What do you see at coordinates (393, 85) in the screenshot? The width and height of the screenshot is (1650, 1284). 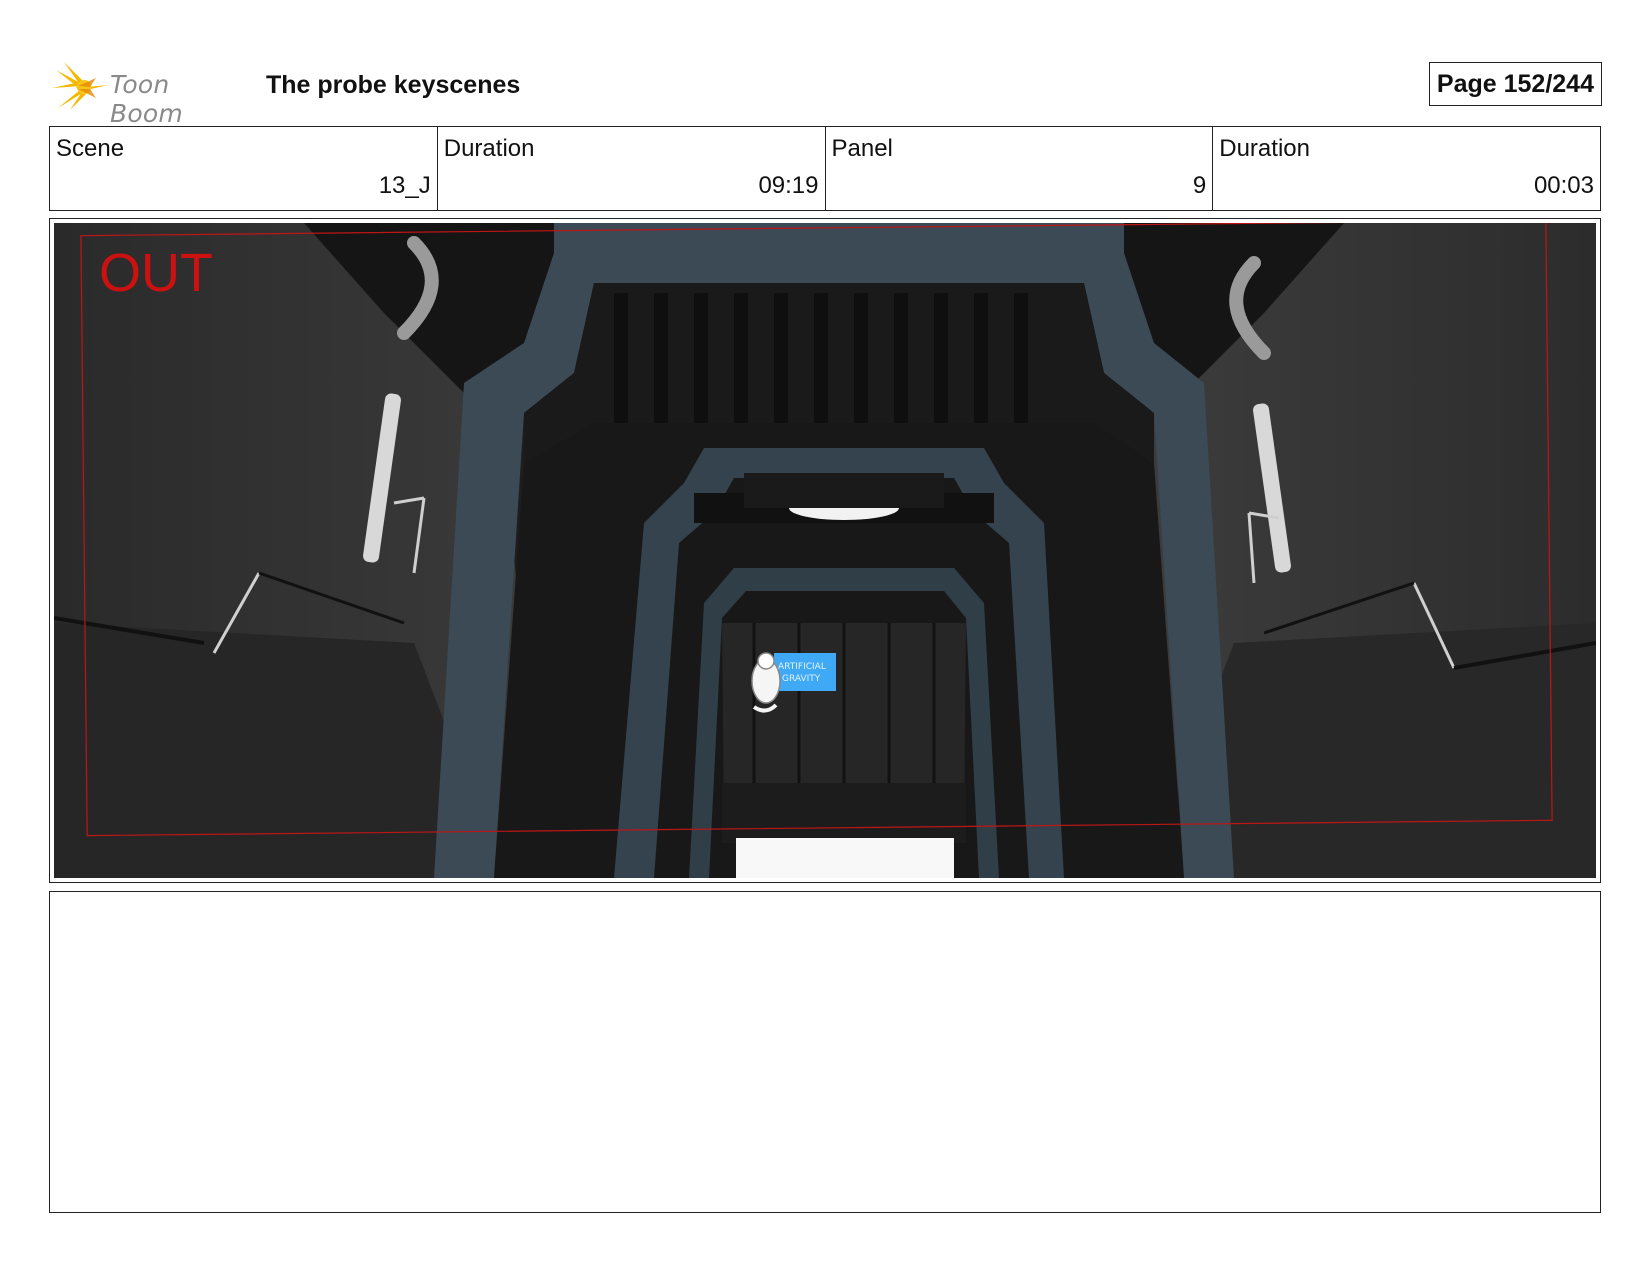 I see `document-title: The probe keyscenes` at bounding box center [393, 85].